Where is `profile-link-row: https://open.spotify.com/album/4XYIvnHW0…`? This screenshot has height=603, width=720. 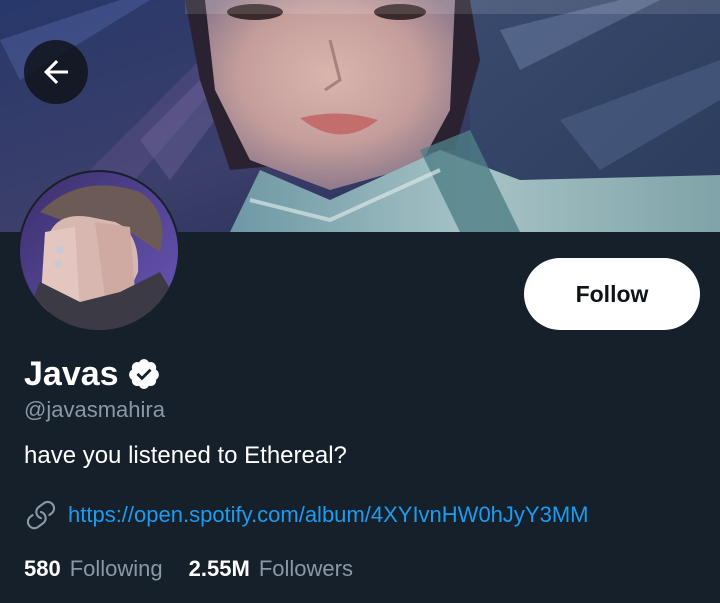
profile-link-row: https://open.spotify.com/album/4XYIvnHW0… is located at coordinates (306, 515).